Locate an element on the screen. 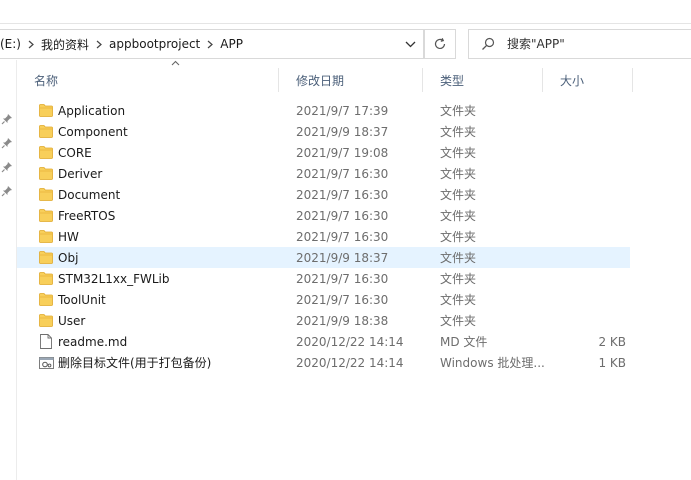 This screenshot has height=480, width=691. file-row: Application 2021/9/7 17:39 文件夹 is located at coordinates (354, 110).